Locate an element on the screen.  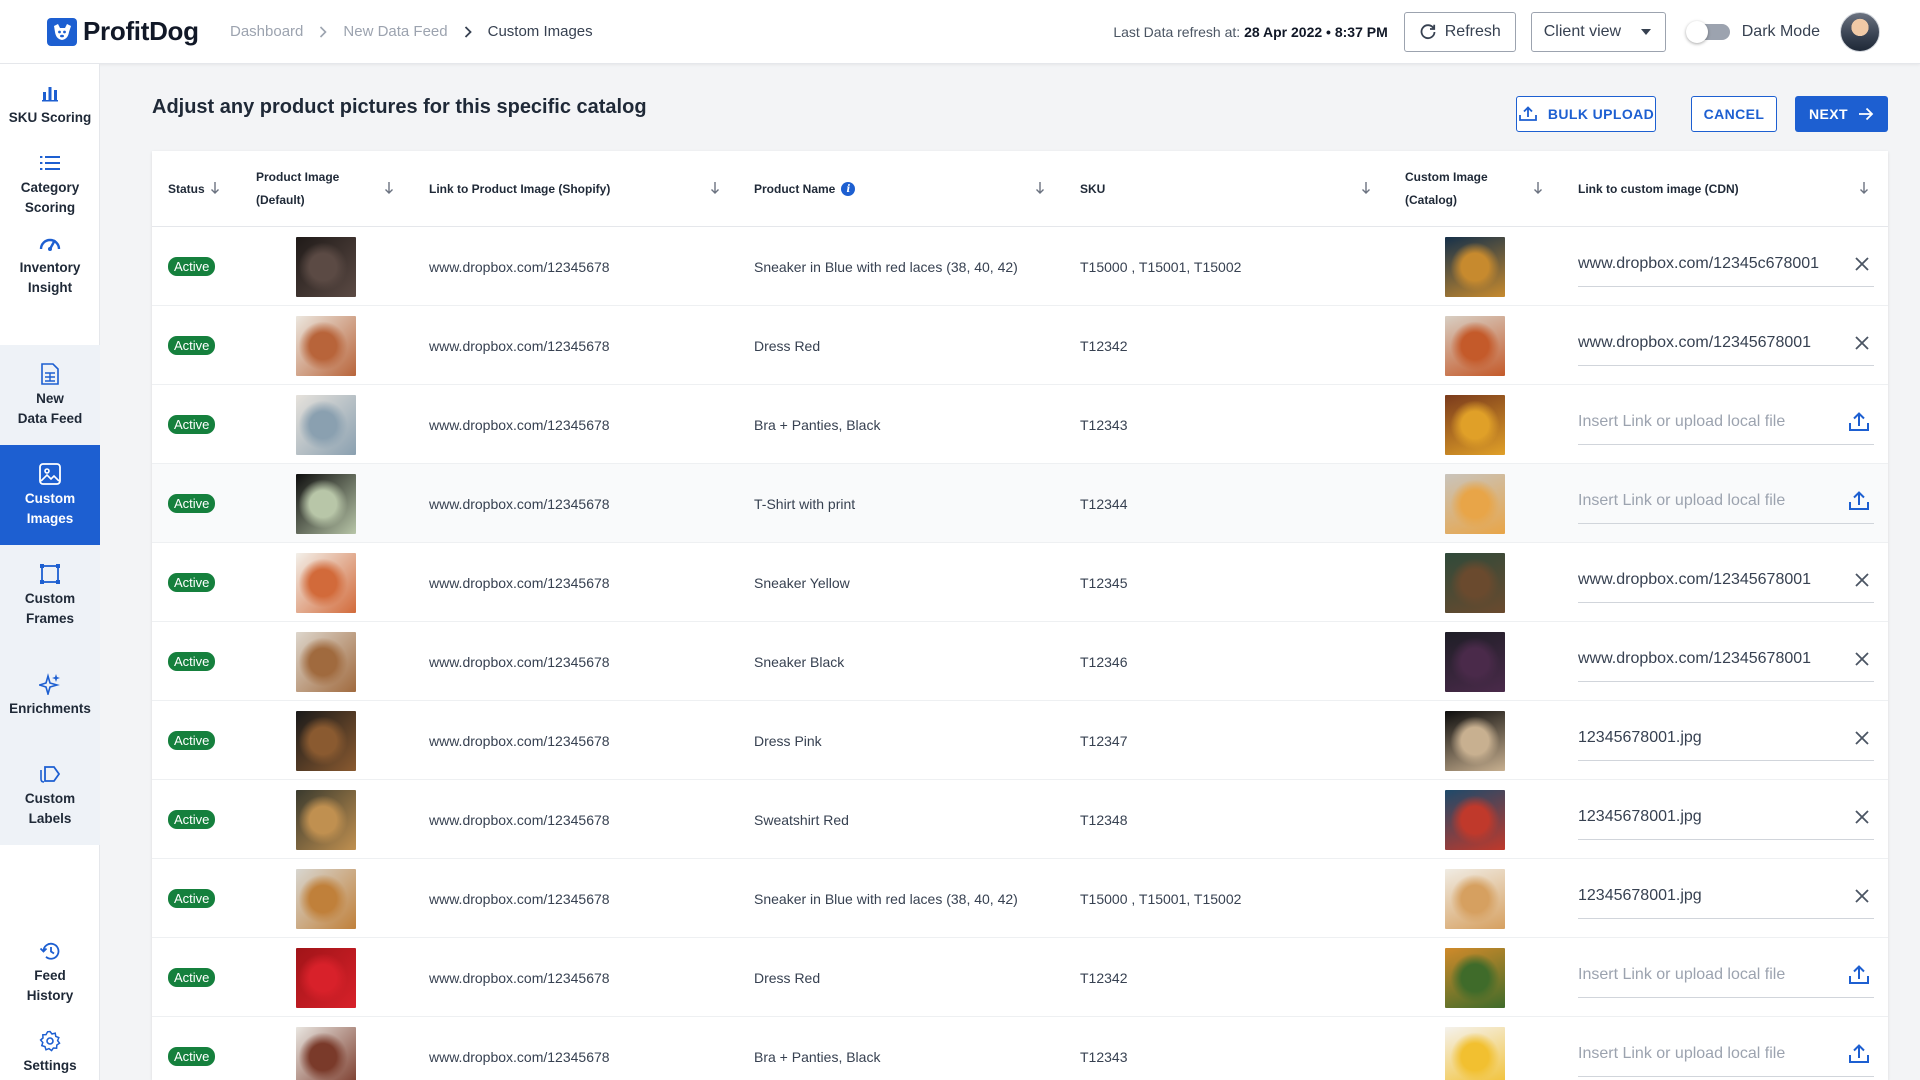
user-avatar is located at coordinates (1860, 32).